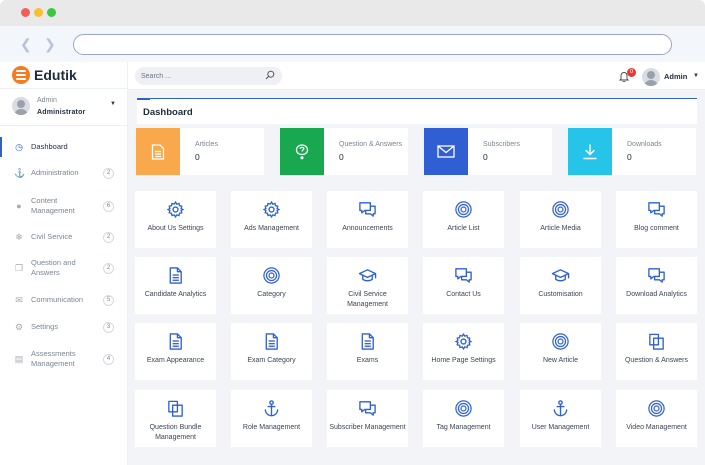 The image size is (705, 465). I want to click on address-bar, so click(372, 44).